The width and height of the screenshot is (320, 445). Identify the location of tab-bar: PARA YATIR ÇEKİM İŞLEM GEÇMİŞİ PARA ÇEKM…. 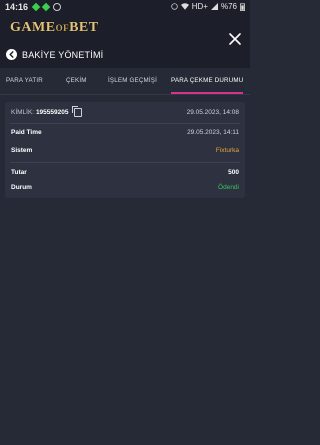
(125, 81).